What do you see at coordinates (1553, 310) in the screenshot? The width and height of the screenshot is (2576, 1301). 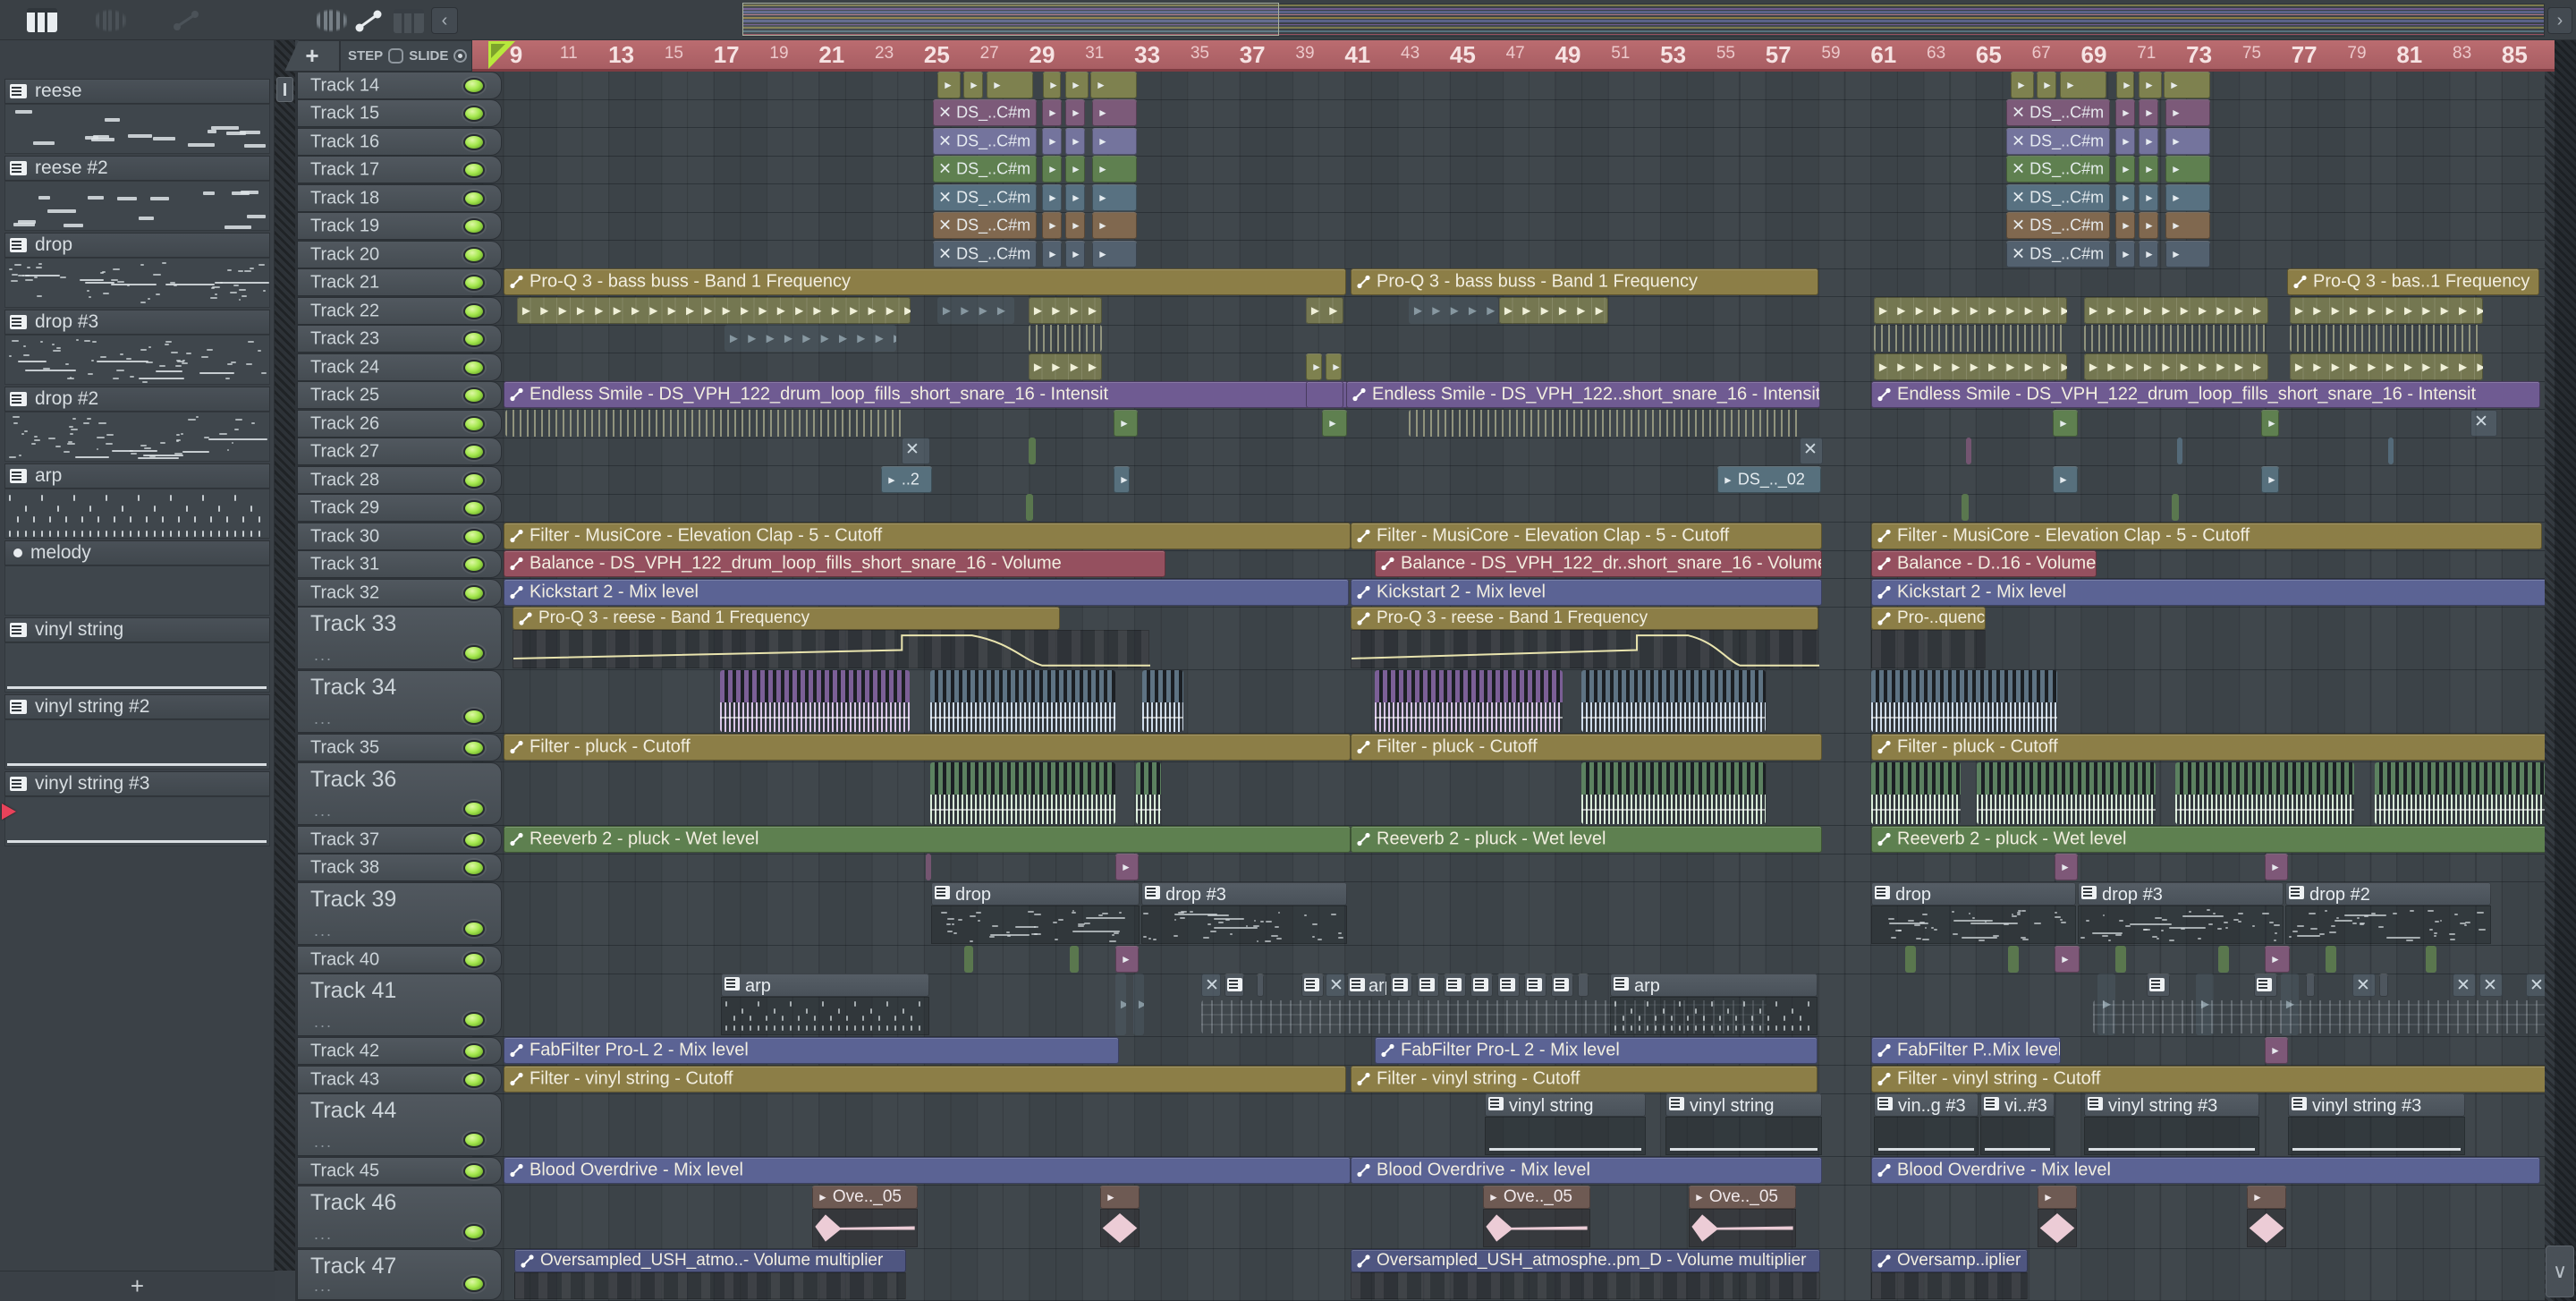 I see `chevron-clip-strip: ►►►►►►►►►` at bounding box center [1553, 310].